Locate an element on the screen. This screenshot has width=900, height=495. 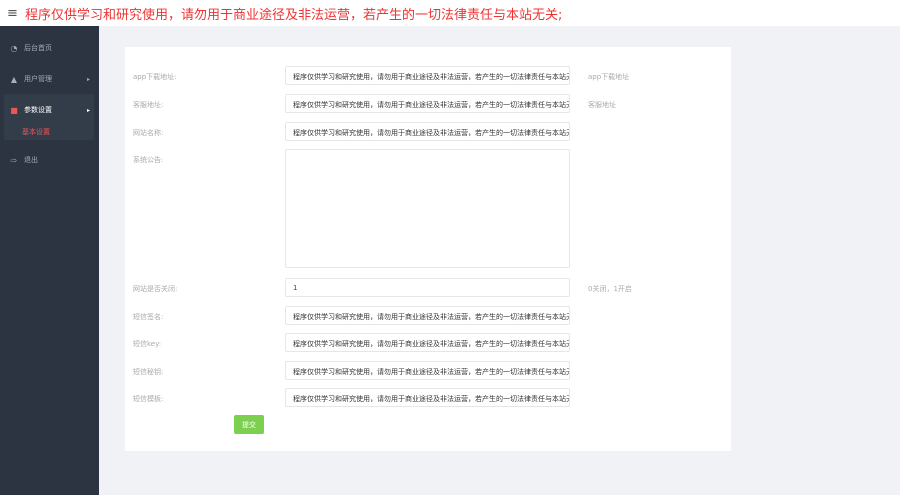
file-icon: ■ is located at coordinates (14, 110).